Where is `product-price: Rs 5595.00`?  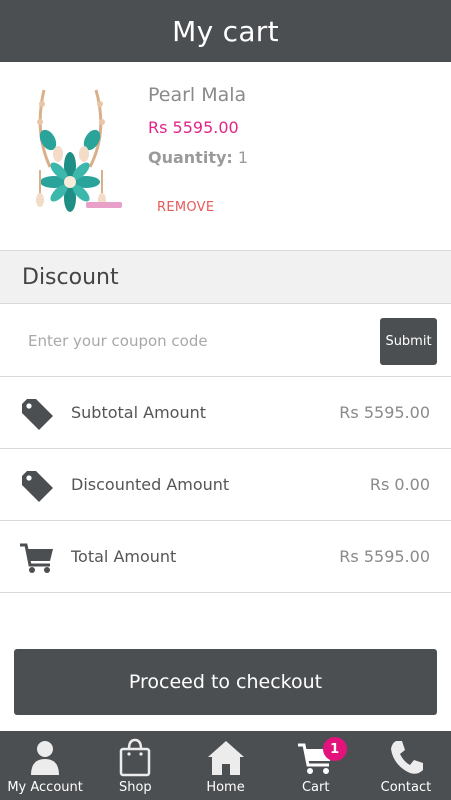
product-price: Rs 5595.00 is located at coordinates (193, 127).